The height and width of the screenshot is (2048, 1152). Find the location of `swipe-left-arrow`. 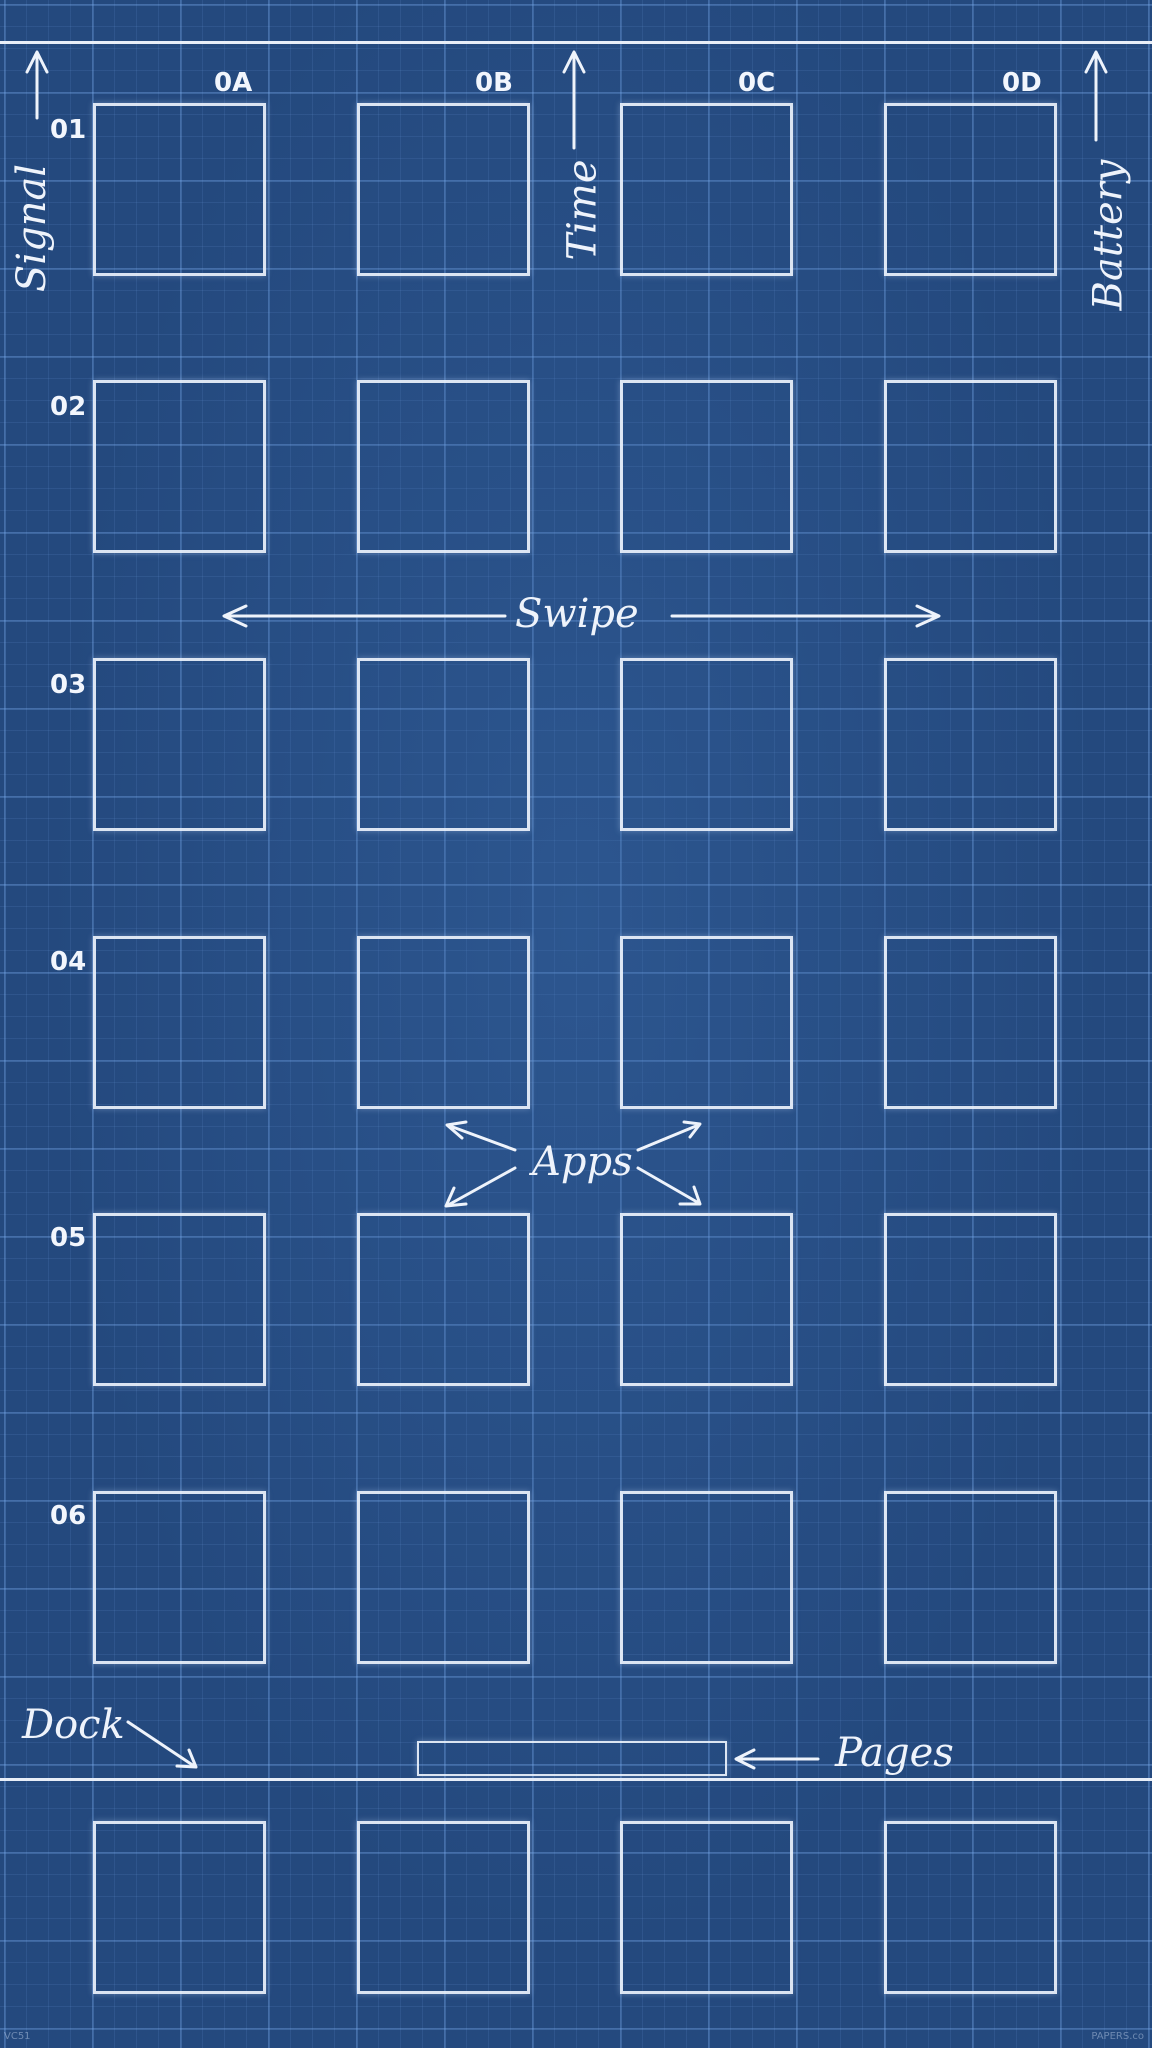

swipe-left-arrow is located at coordinates (364, 616).